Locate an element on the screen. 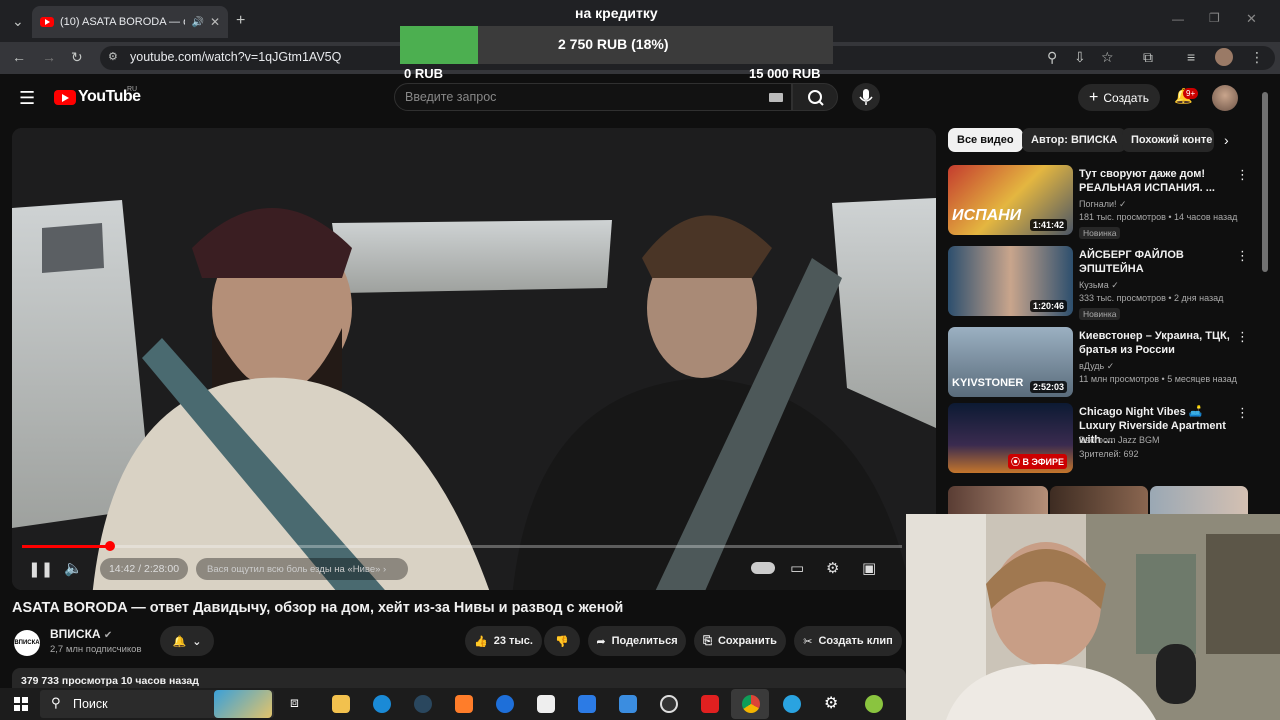 This screenshot has width=1280, height=720. capcut-icon is located at coordinates (546, 704).